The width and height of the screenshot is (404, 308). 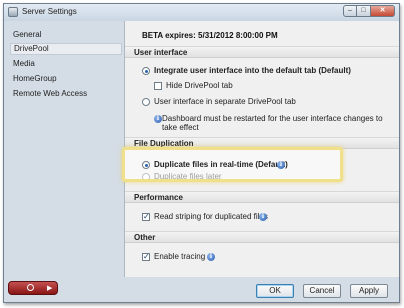 What do you see at coordinates (146, 177) in the screenshot?
I see `duplicate-later-radio` at bounding box center [146, 177].